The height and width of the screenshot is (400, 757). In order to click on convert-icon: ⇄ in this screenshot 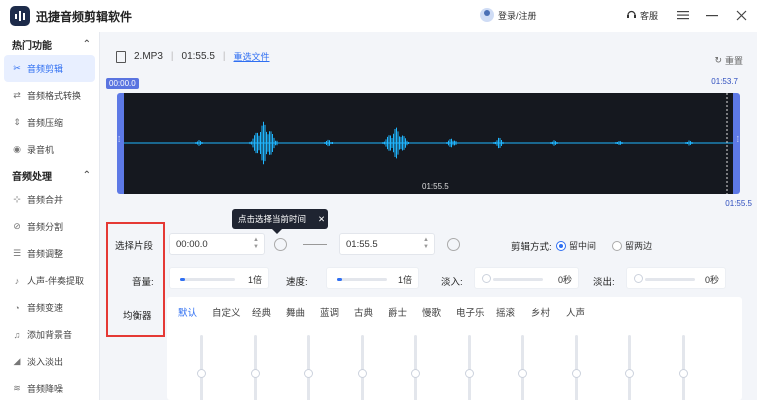, I will do `click(17, 95)`.